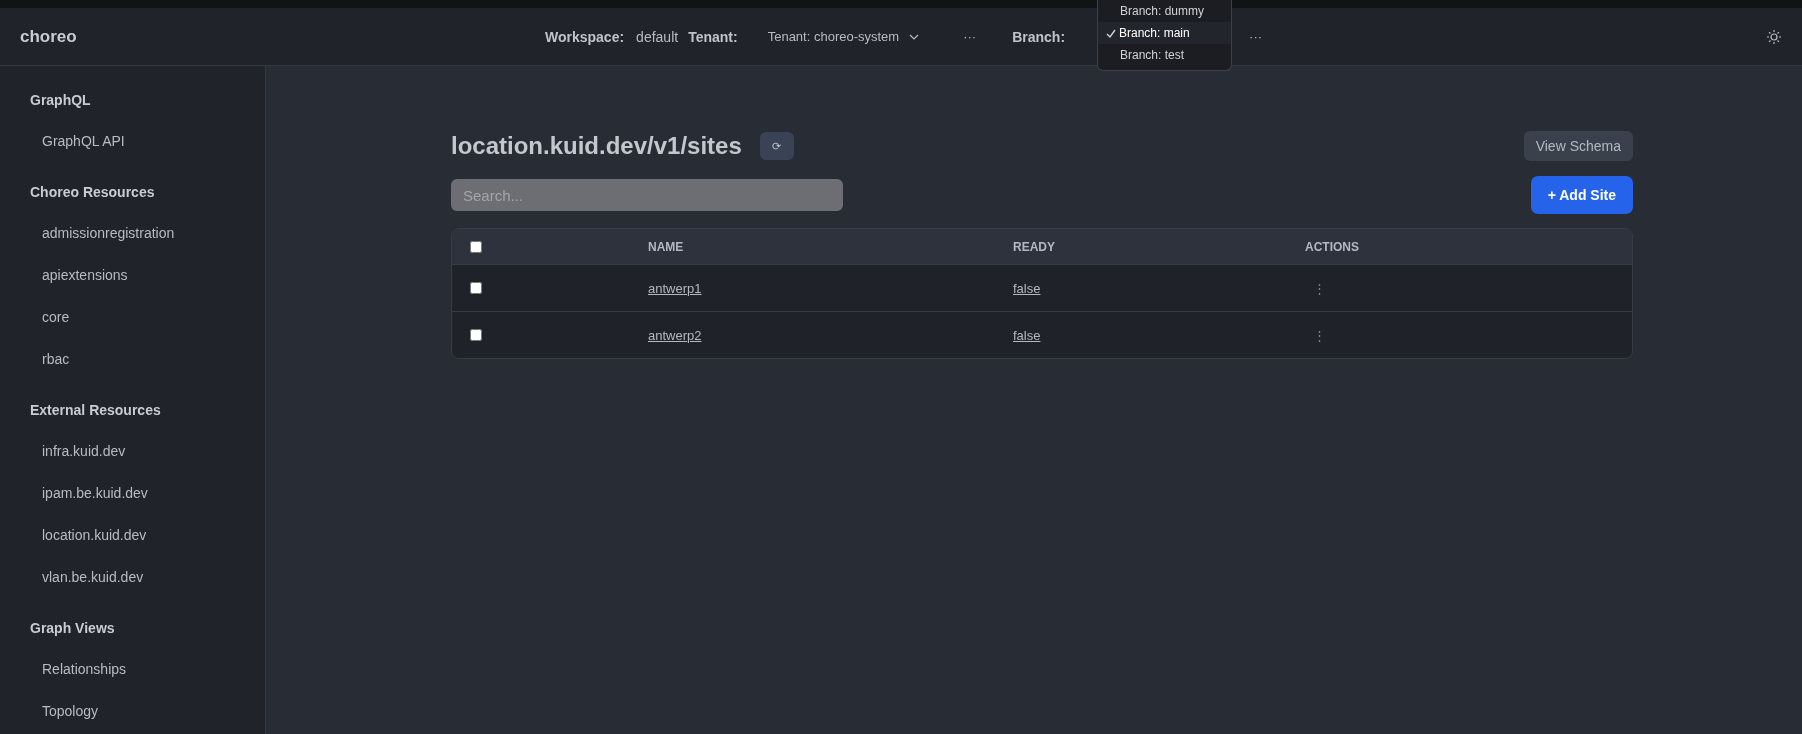  Describe the element at coordinates (1332, 246) in the screenshot. I see `column-header: ACTIONS` at that location.